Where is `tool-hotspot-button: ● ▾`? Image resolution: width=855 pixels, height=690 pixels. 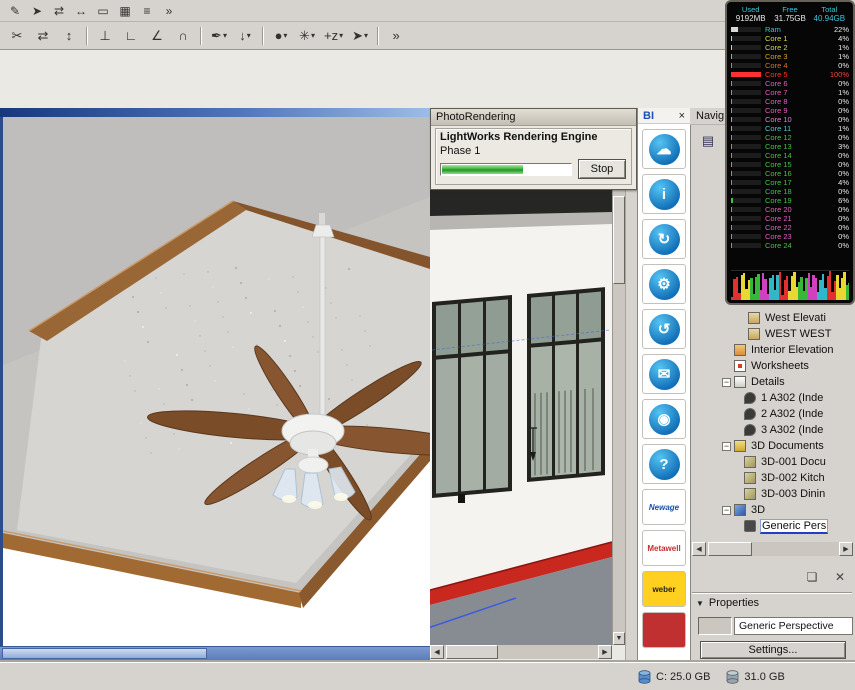 tool-hotspot-button: ● ▾ is located at coordinates (281, 36).